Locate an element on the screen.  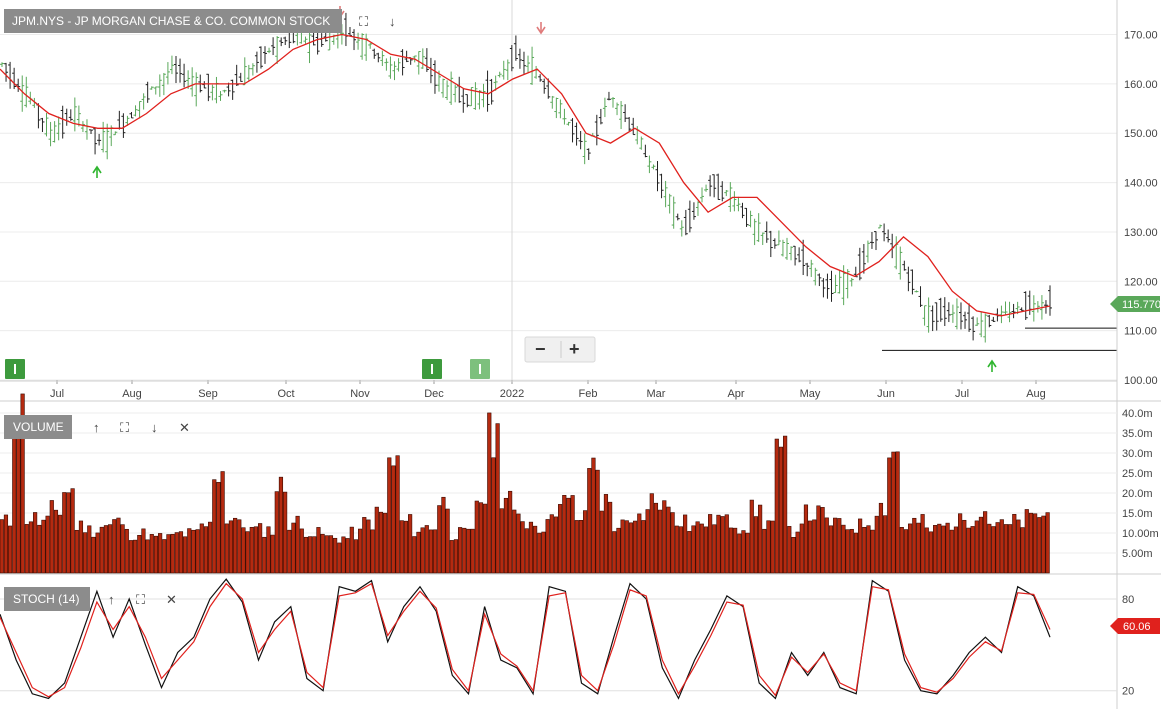
volume-tick-label: 35.0m is located at coordinates (1137, 434).